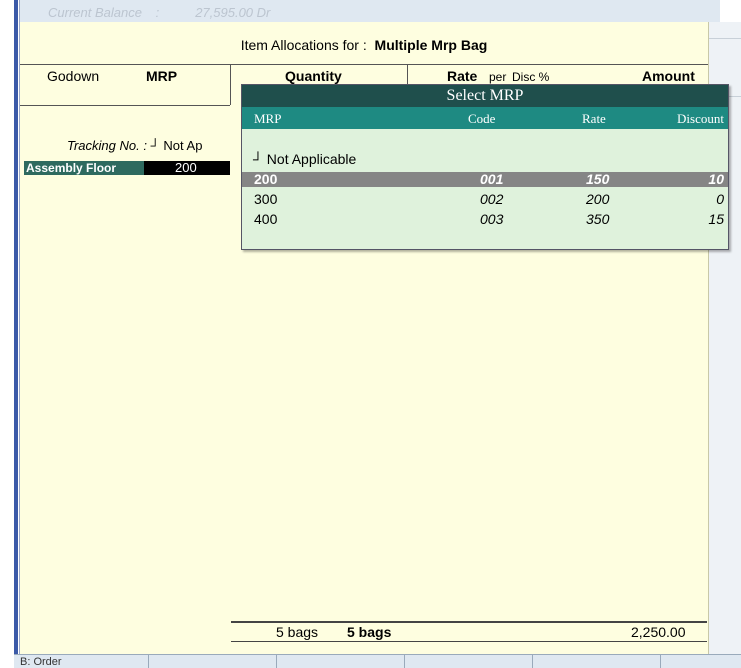  I want to click on page-title: Item Allocations for : Multiple Mrp Bag, so click(364, 45).